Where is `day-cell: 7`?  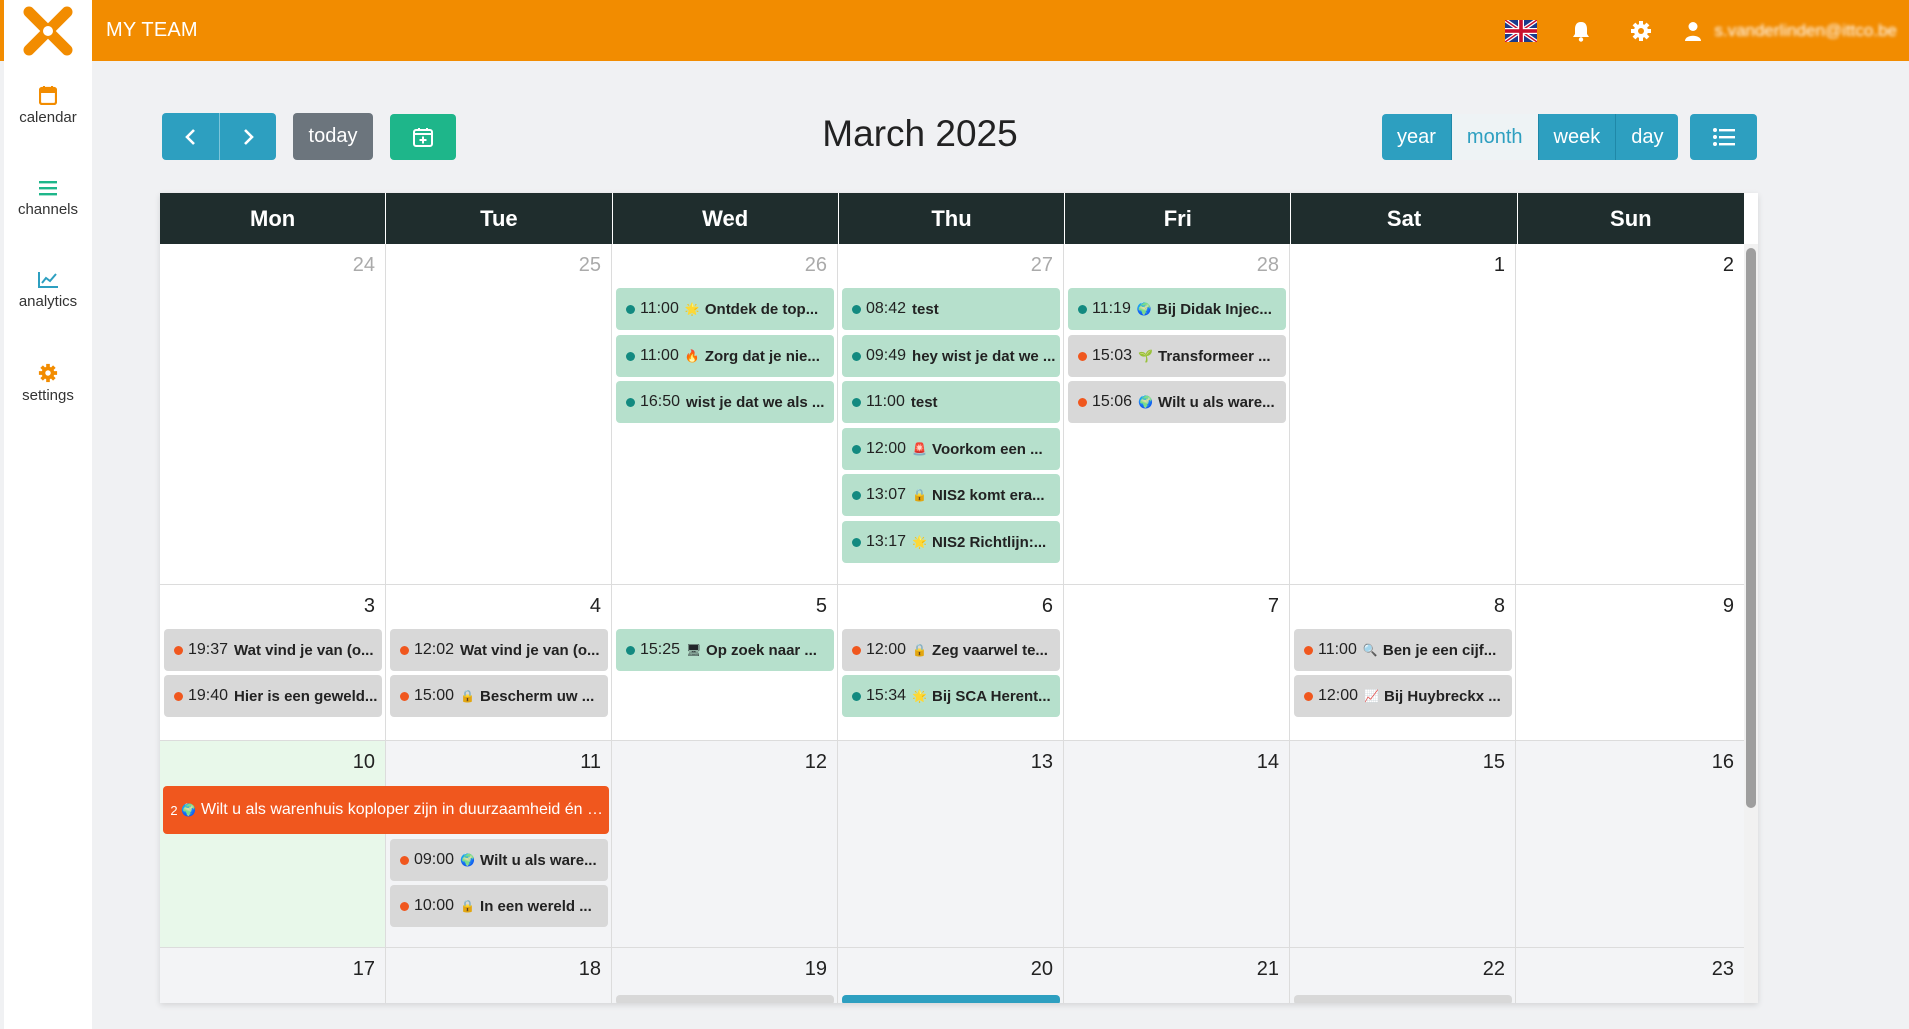 day-cell: 7 is located at coordinates (1177, 662).